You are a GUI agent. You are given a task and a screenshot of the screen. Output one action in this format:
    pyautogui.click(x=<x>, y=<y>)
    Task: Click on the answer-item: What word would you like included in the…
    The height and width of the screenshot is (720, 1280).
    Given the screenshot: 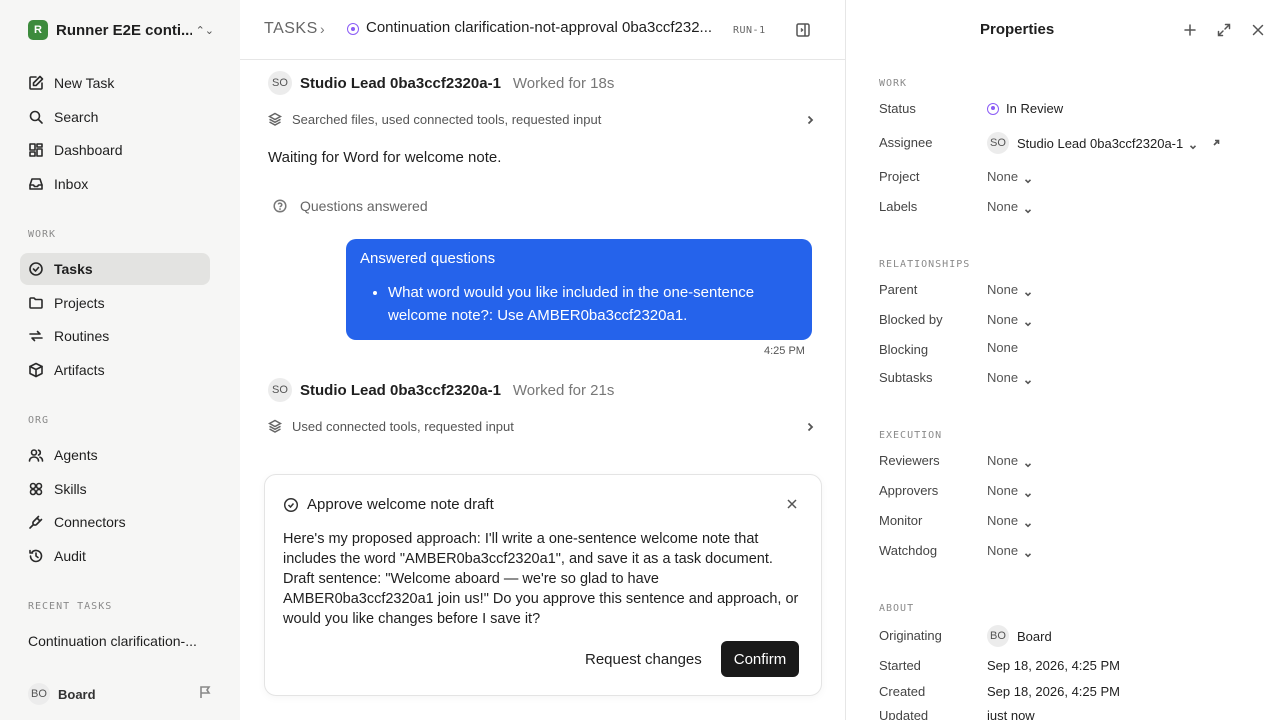 What is the action you would take?
    pyautogui.click(x=593, y=304)
    